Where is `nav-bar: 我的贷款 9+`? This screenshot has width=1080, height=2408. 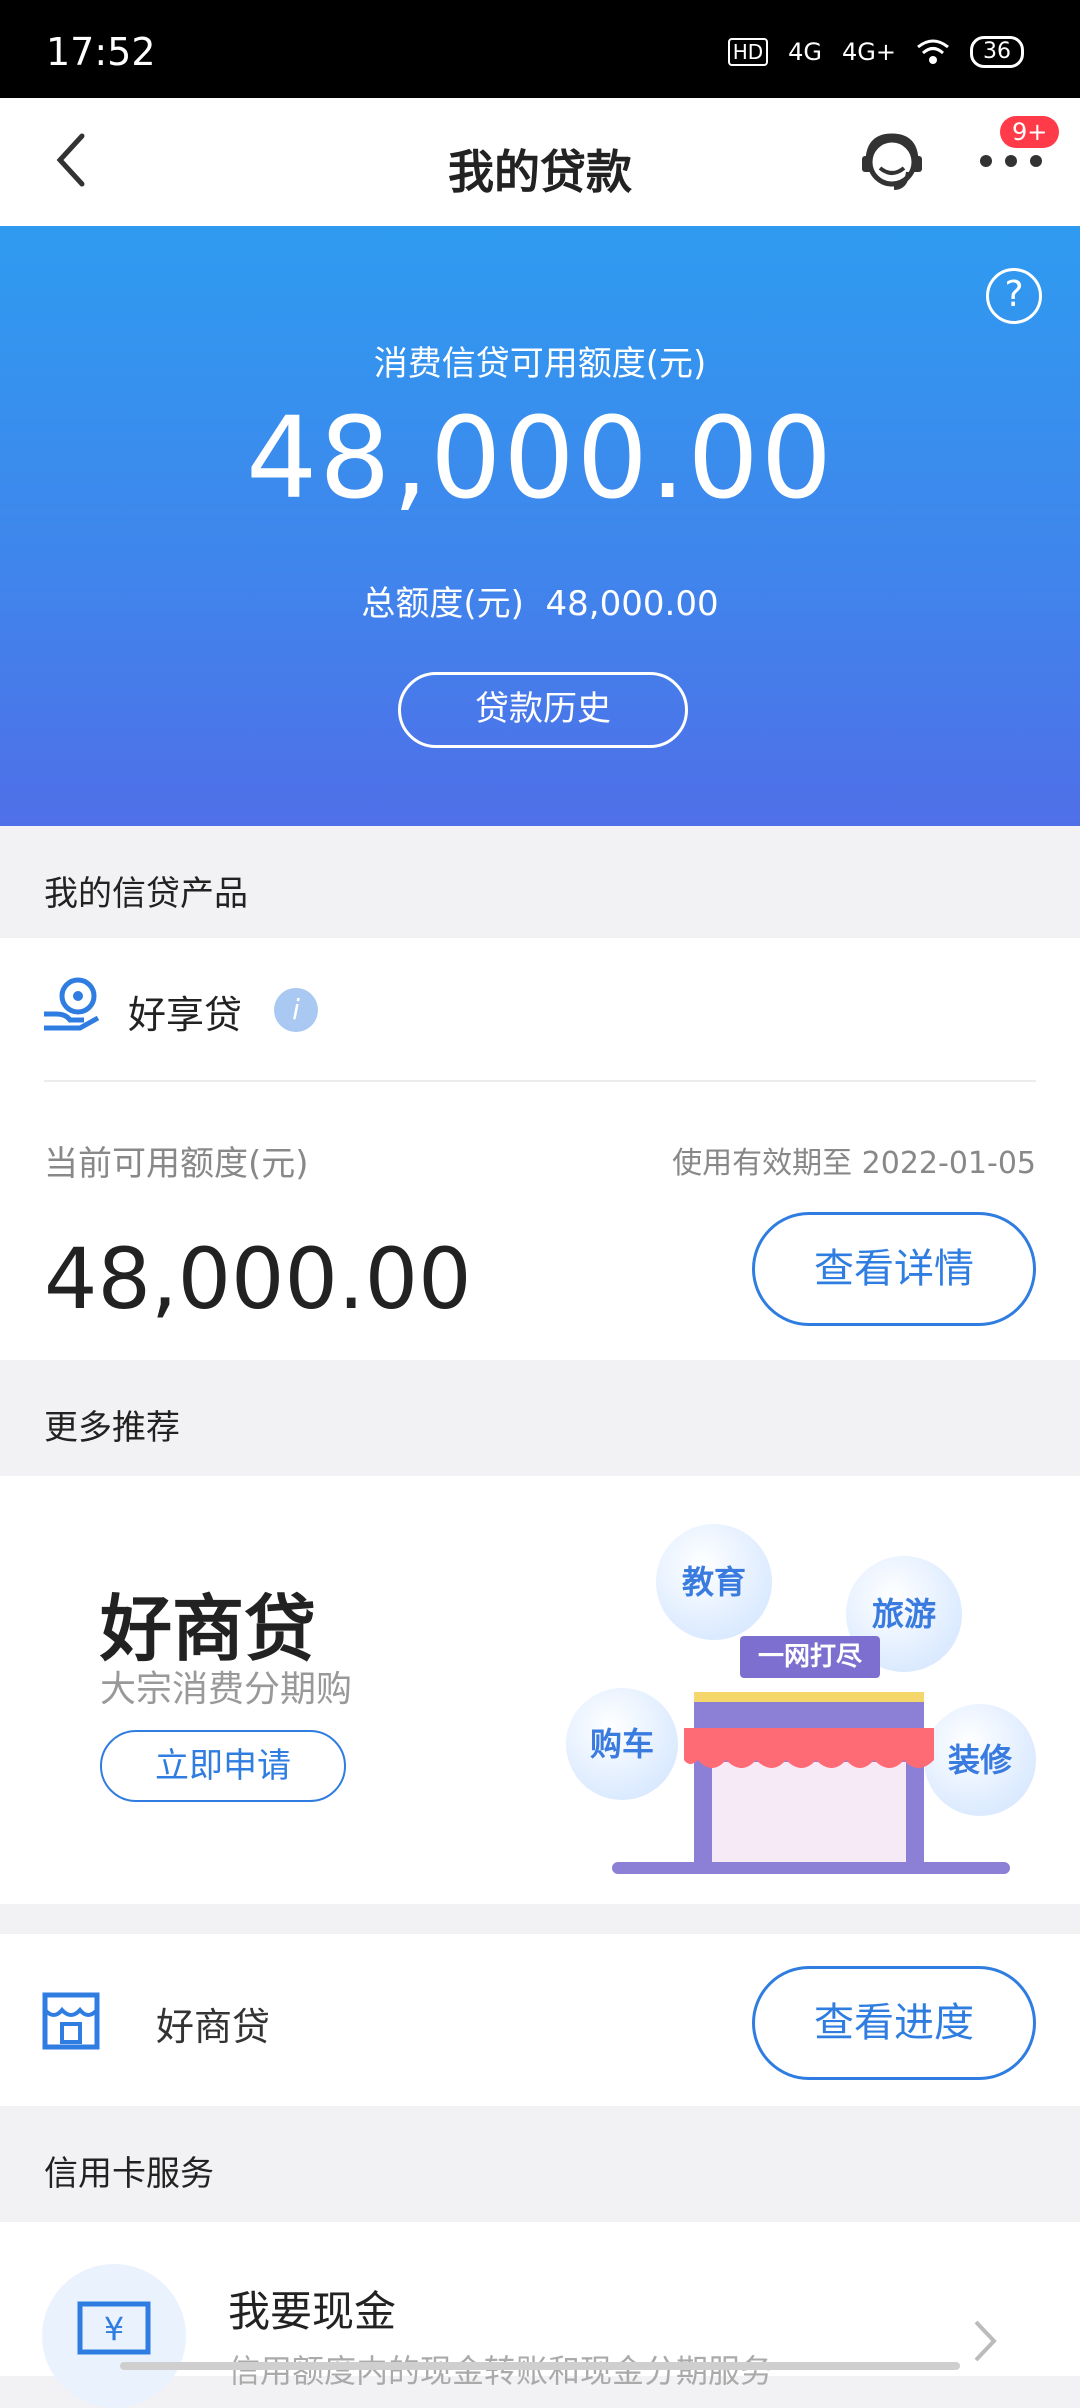 nav-bar: 我的贷款 9+ is located at coordinates (540, 162).